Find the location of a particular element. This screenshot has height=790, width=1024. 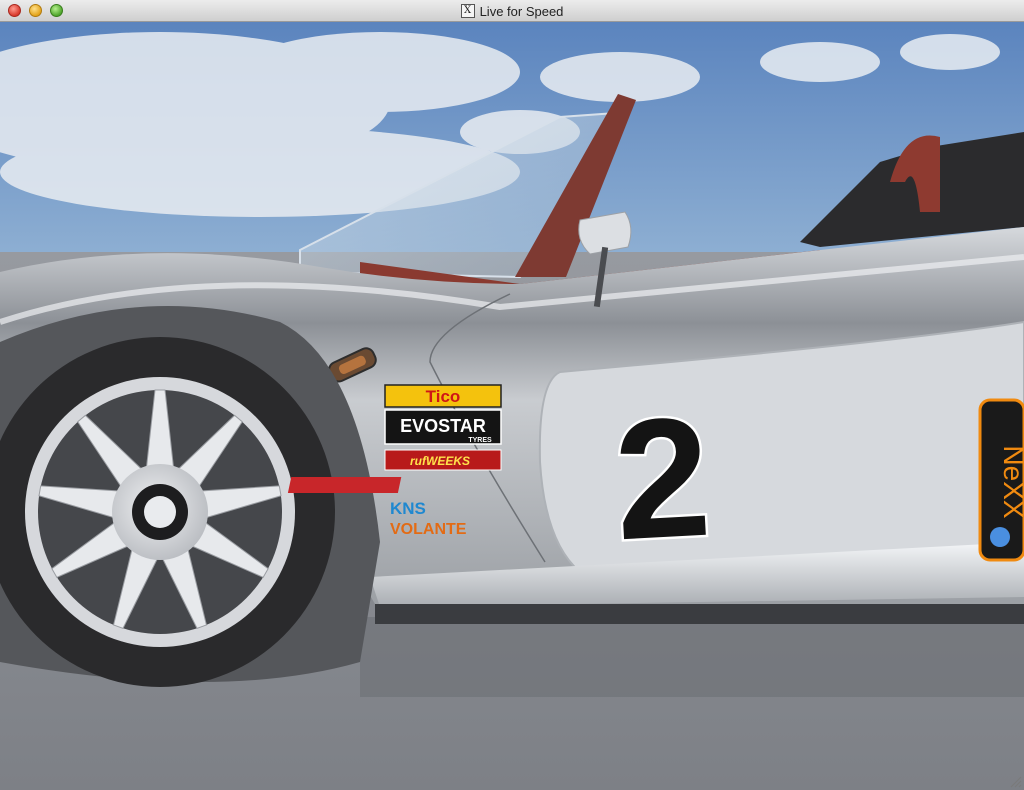

decal-nexx-text: NeXX is located at coordinates (1011, 481).